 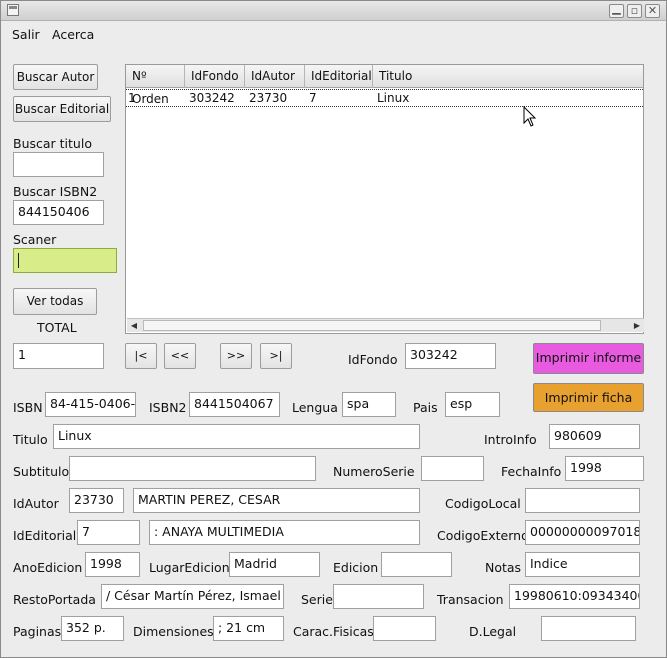 What do you see at coordinates (173, 631) in the screenshot?
I see `dimensiones-label: Dimensiones` at bounding box center [173, 631].